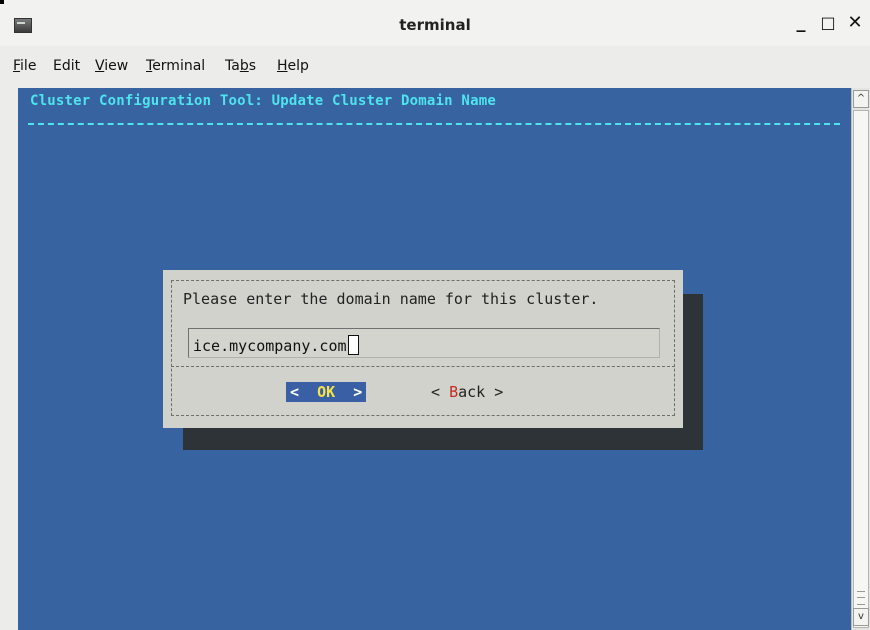 The height and width of the screenshot is (630, 870). What do you see at coordinates (423, 366) in the screenshot?
I see `dialog-button-divider` at bounding box center [423, 366].